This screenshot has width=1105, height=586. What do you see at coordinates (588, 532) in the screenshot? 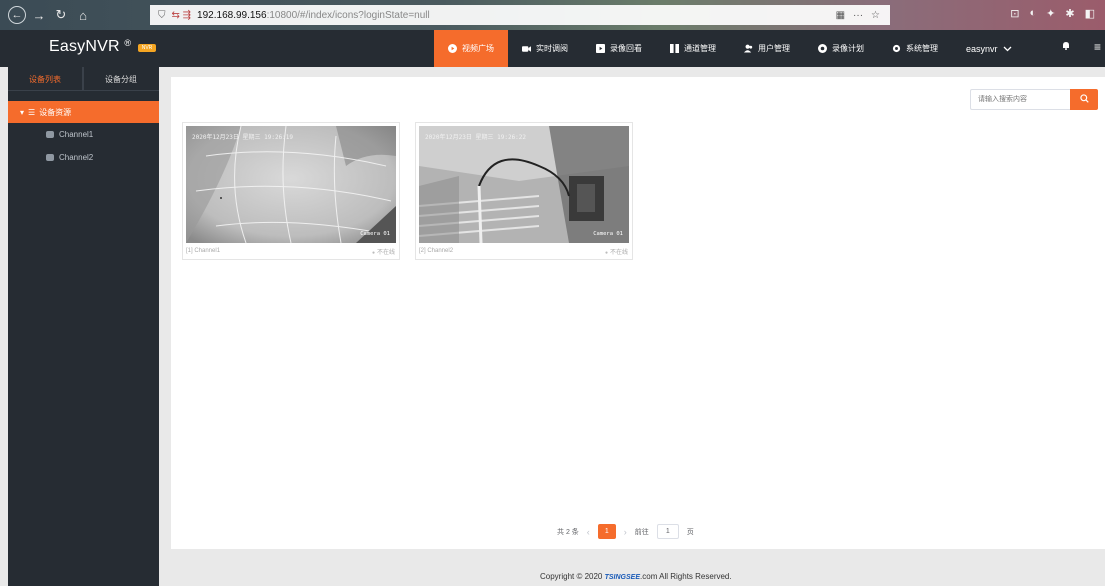
I see `chevron-left-icon: ‹` at bounding box center [588, 532].